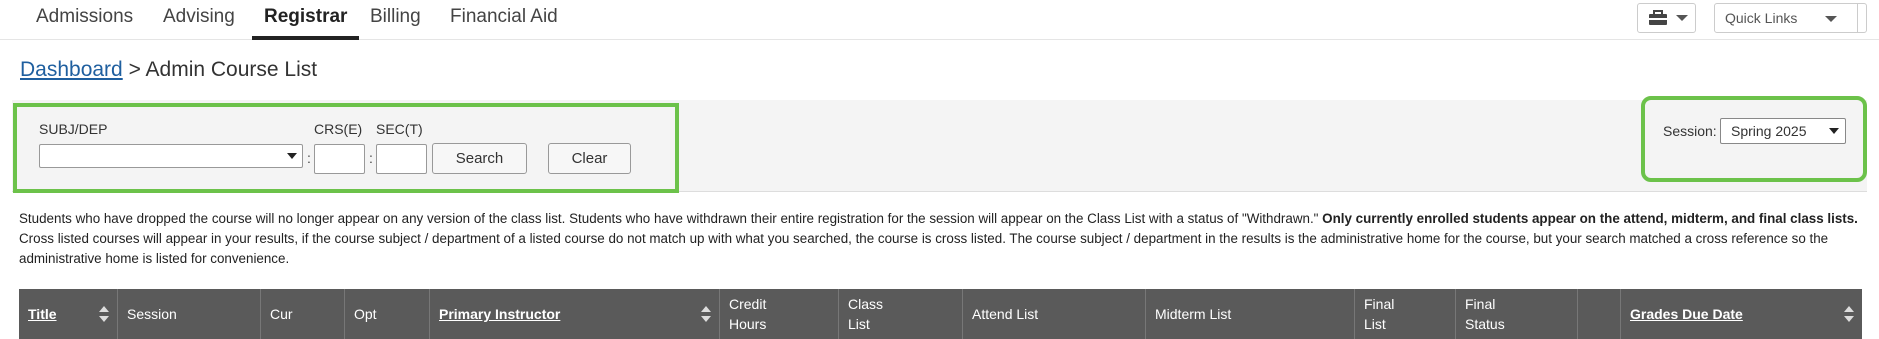 This screenshot has height=339, width=1879. Describe the element at coordinates (1769, 131) in the screenshot. I see `session-value: Spring 2025` at that location.